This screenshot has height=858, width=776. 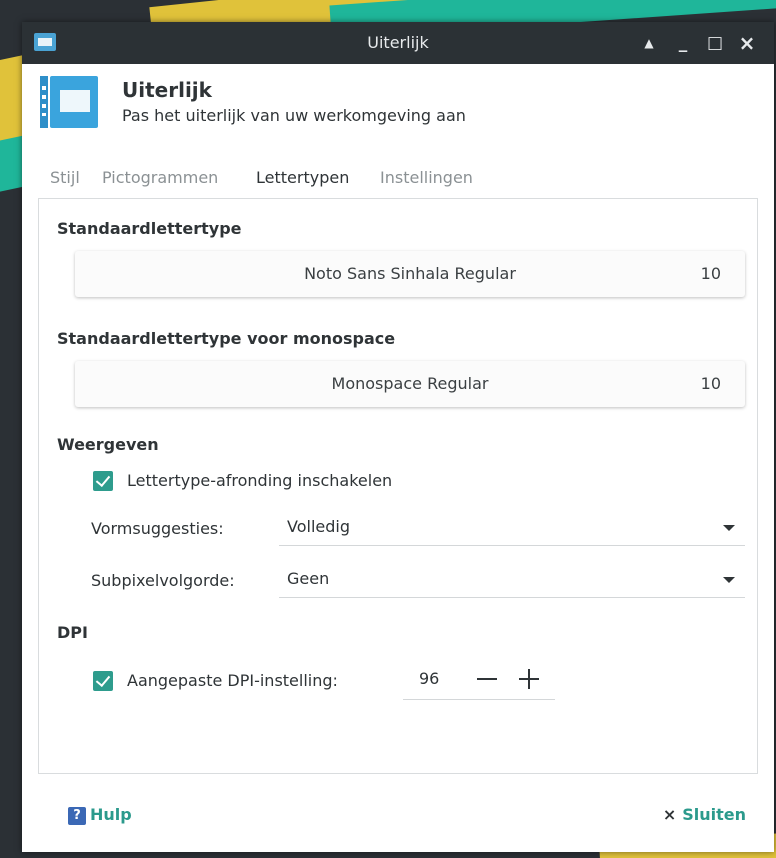 What do you see at coordinates (111, 814) in the screenshot?
I see `help-label: Hulp` at bounding box center [111, 814].